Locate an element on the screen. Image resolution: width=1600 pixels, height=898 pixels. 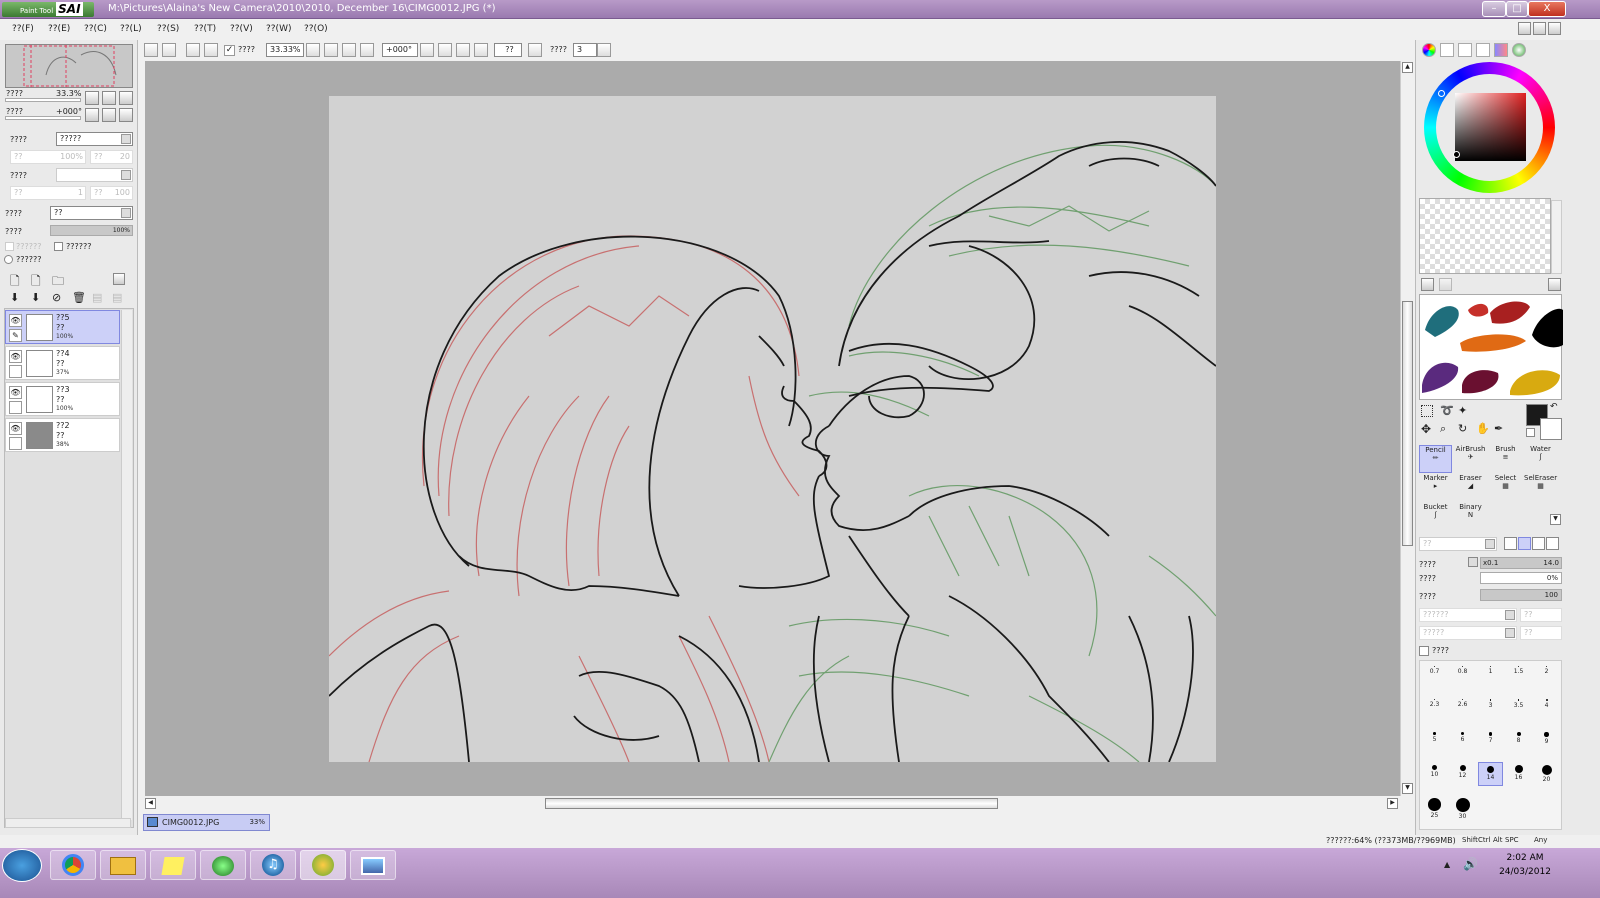
brush-edge-soft-icon is located at coordinates (1538, 543).